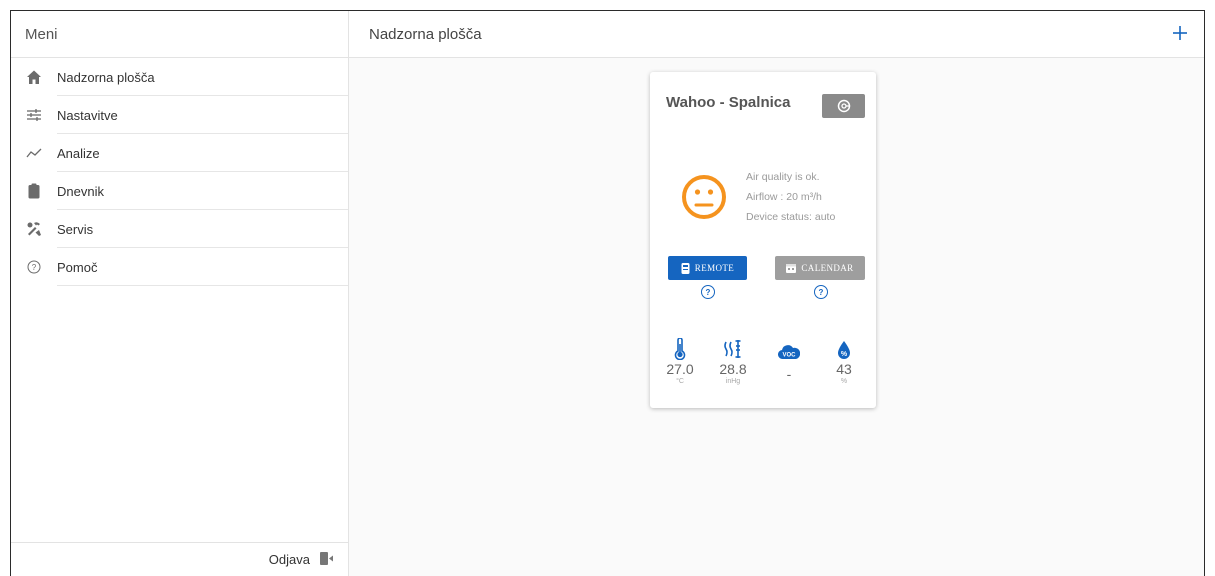 The width and height of the screenshot is (1215, 576). I want to click on remote-label: REMOTE, so click(714, 268).